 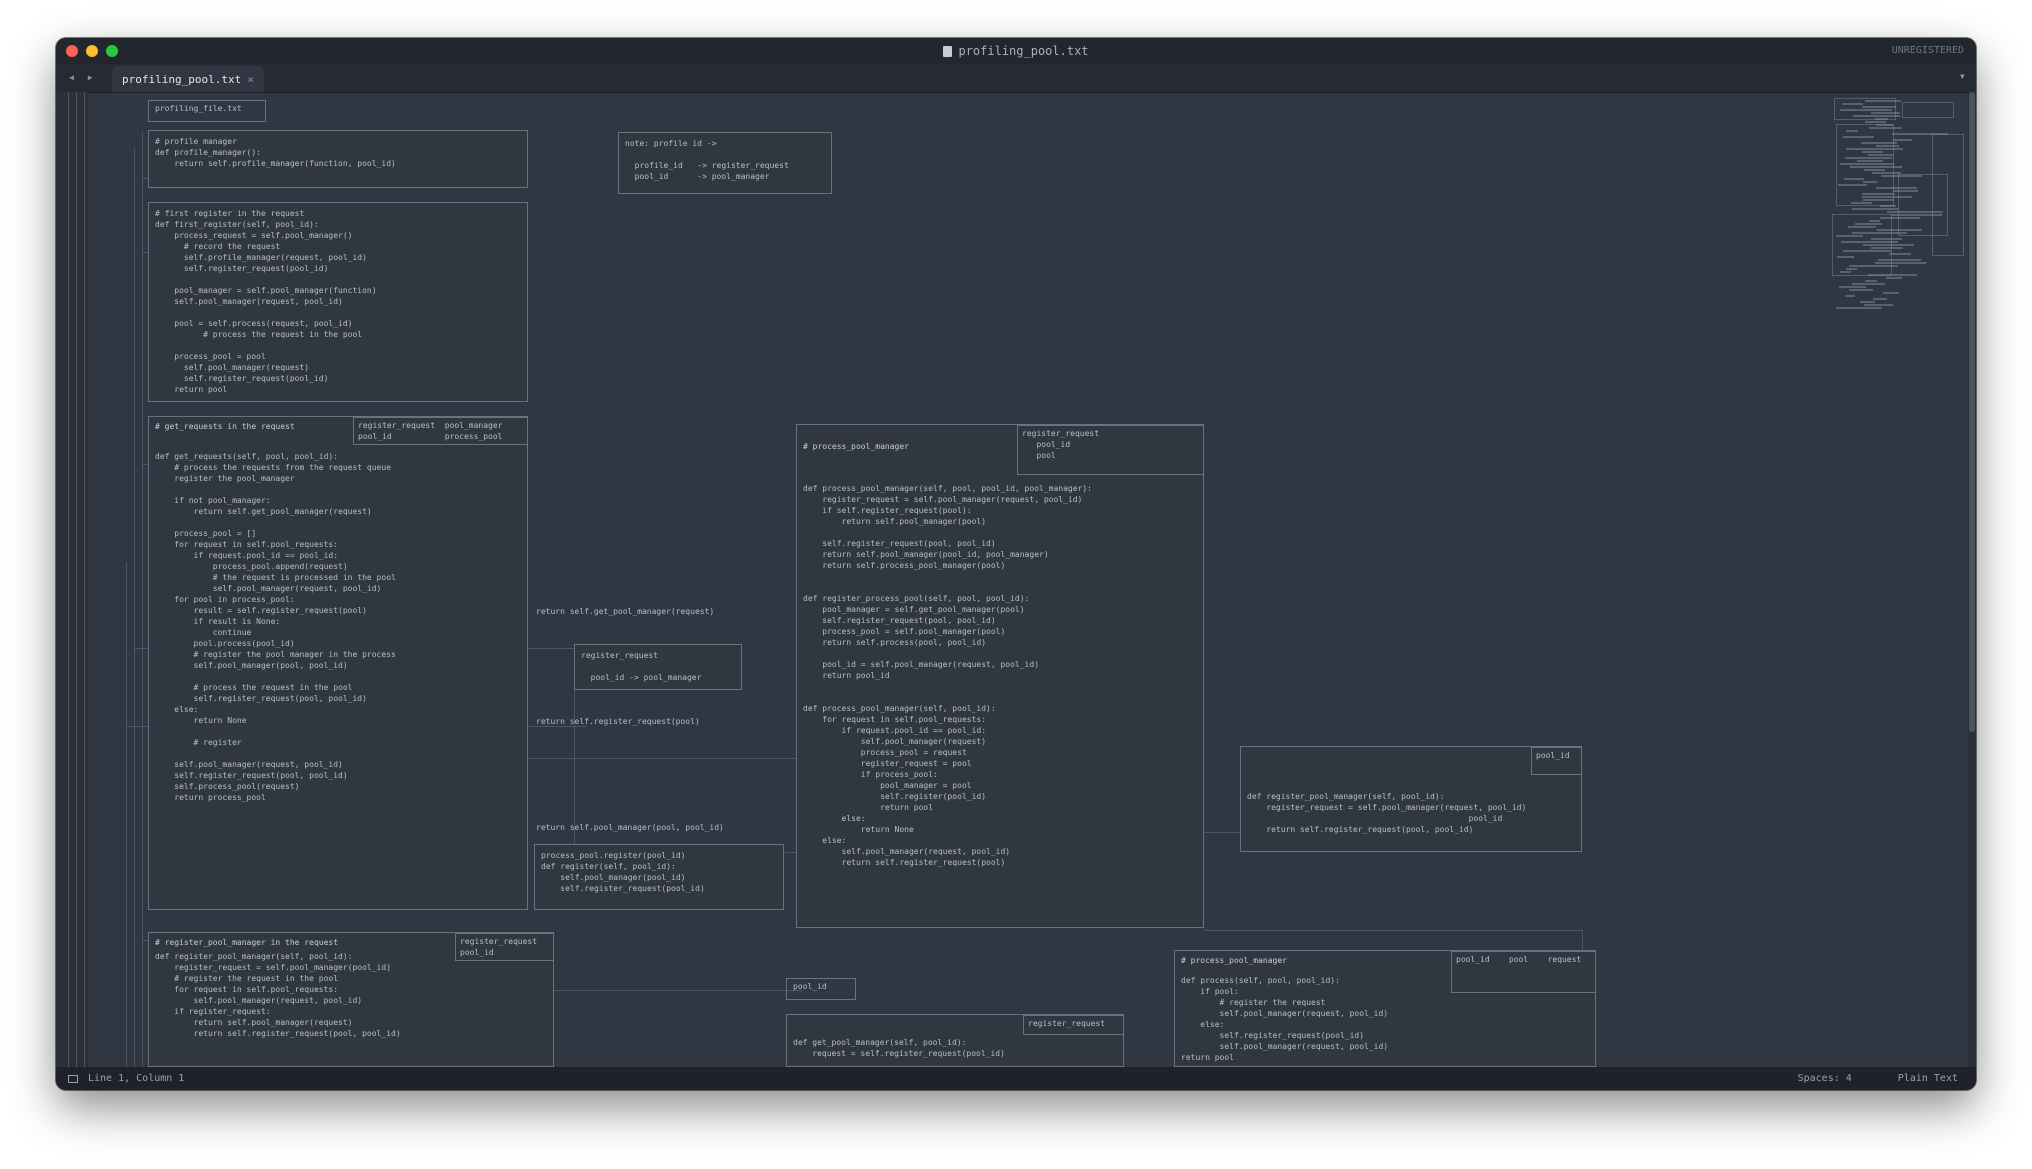 I want to click on document-icon, so click(x=948, y=51).